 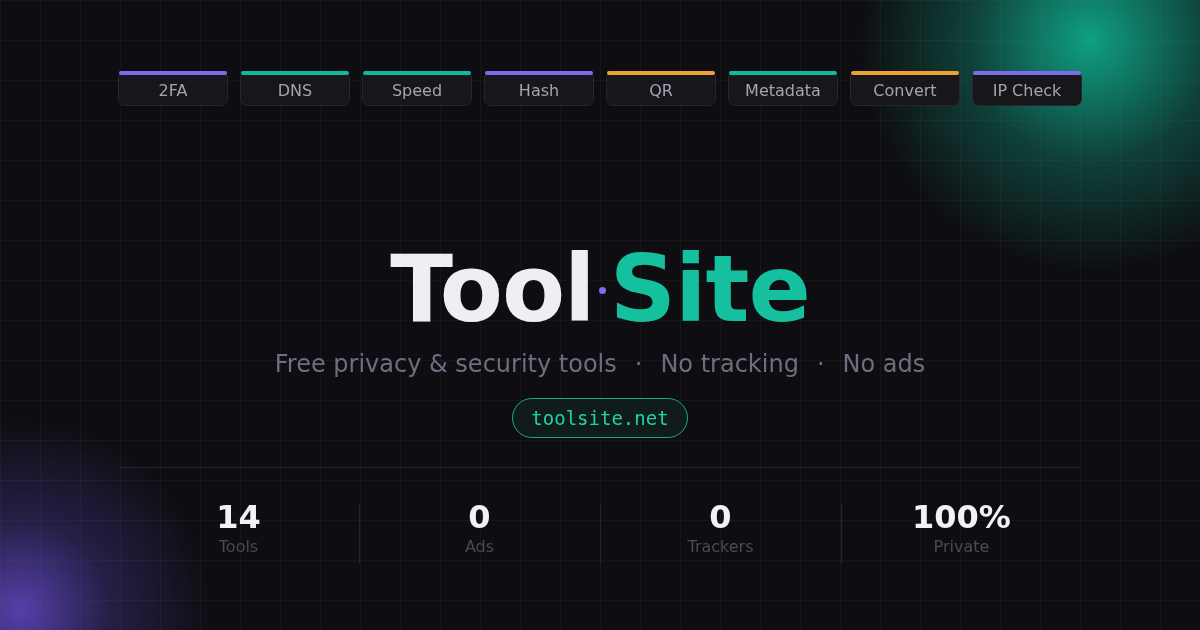 I want to click on logo-text: Tool, so click(x=492, y=290).